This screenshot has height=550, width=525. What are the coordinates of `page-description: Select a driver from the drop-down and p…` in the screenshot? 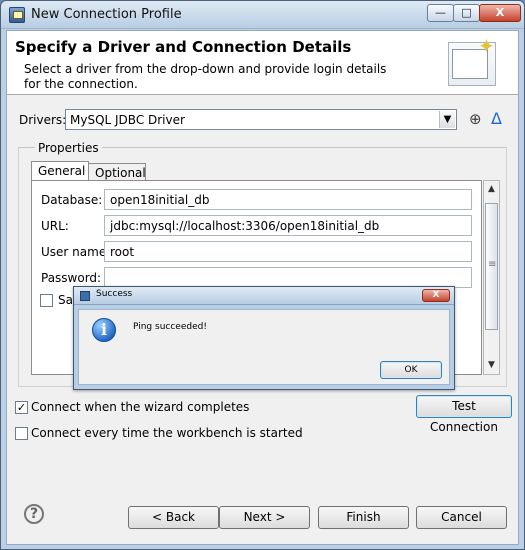 It's located at (205, 76).